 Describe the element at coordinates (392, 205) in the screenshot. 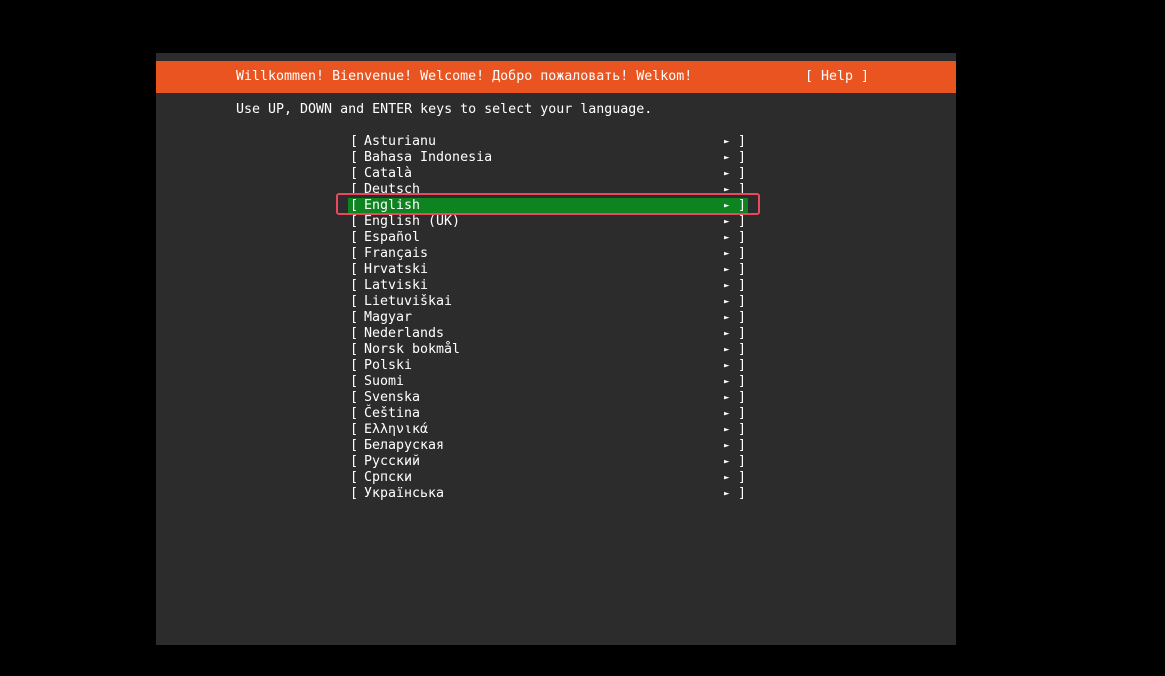

I see `language-label: English` at that location.